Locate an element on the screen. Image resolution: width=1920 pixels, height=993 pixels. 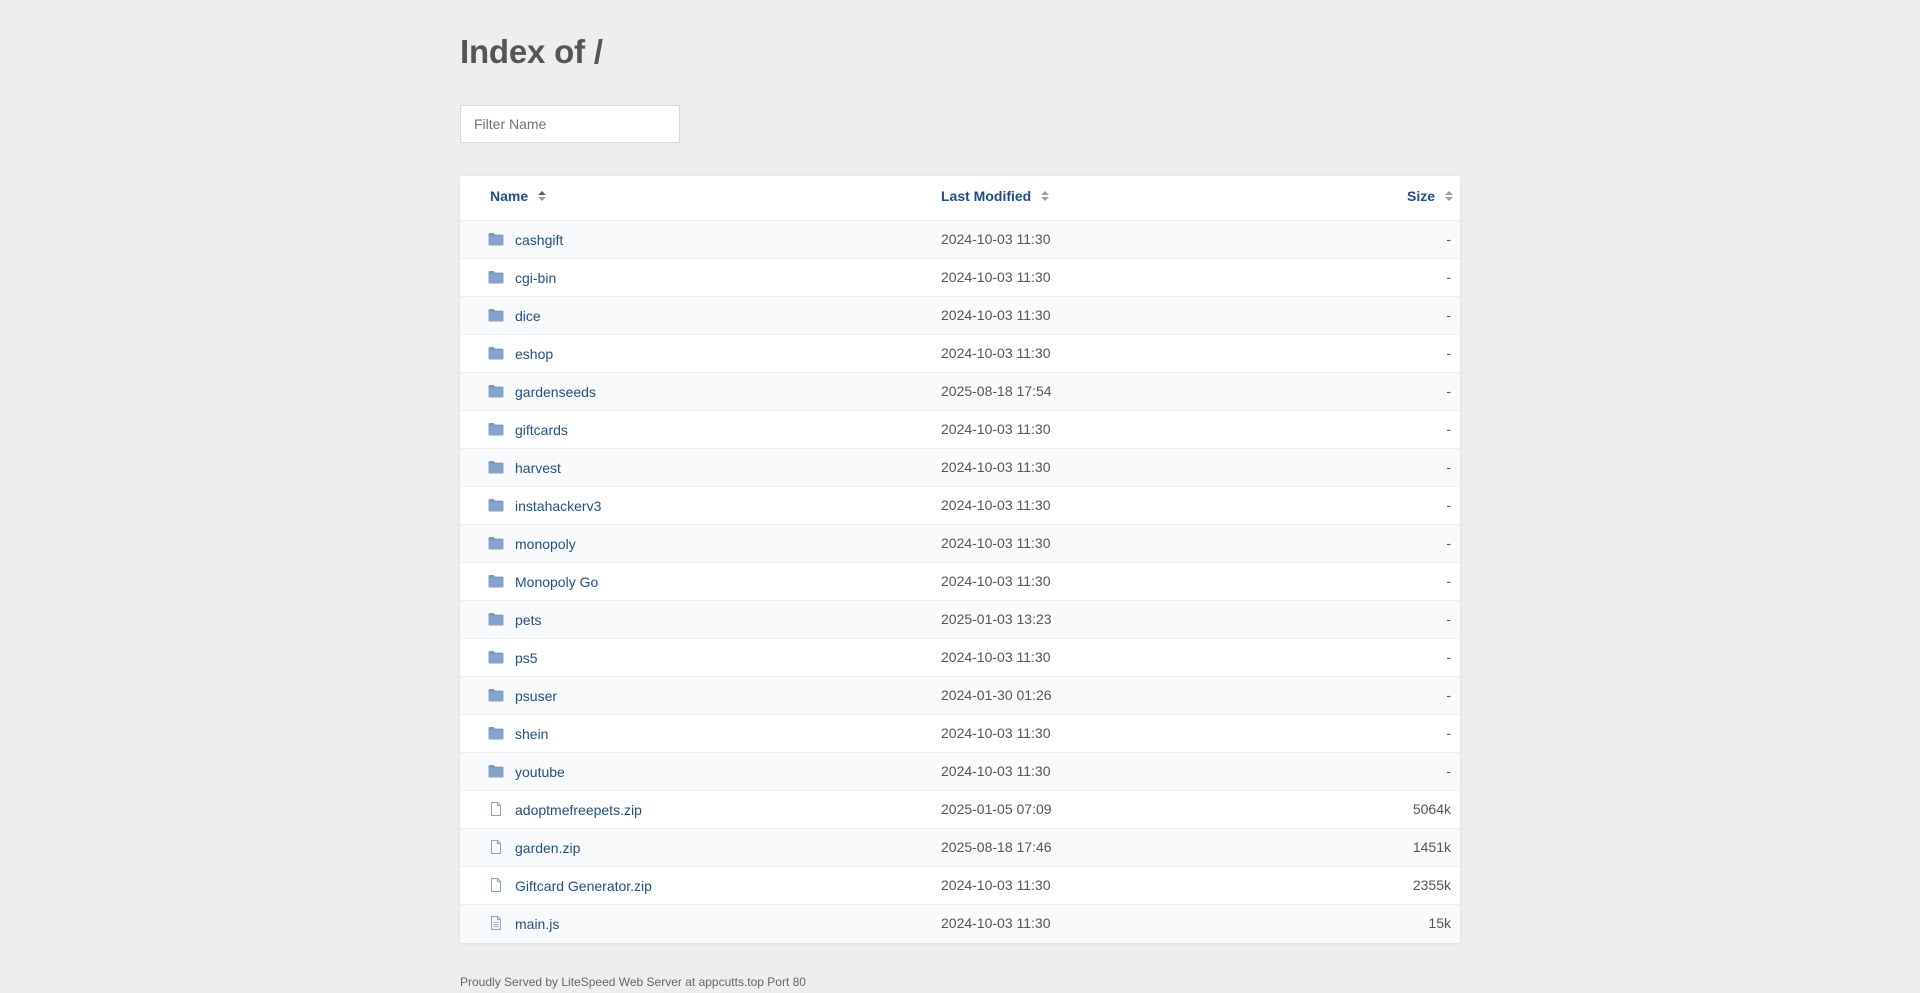
entry-name-link: Monopoly Go is located at coordinates (556, 582).